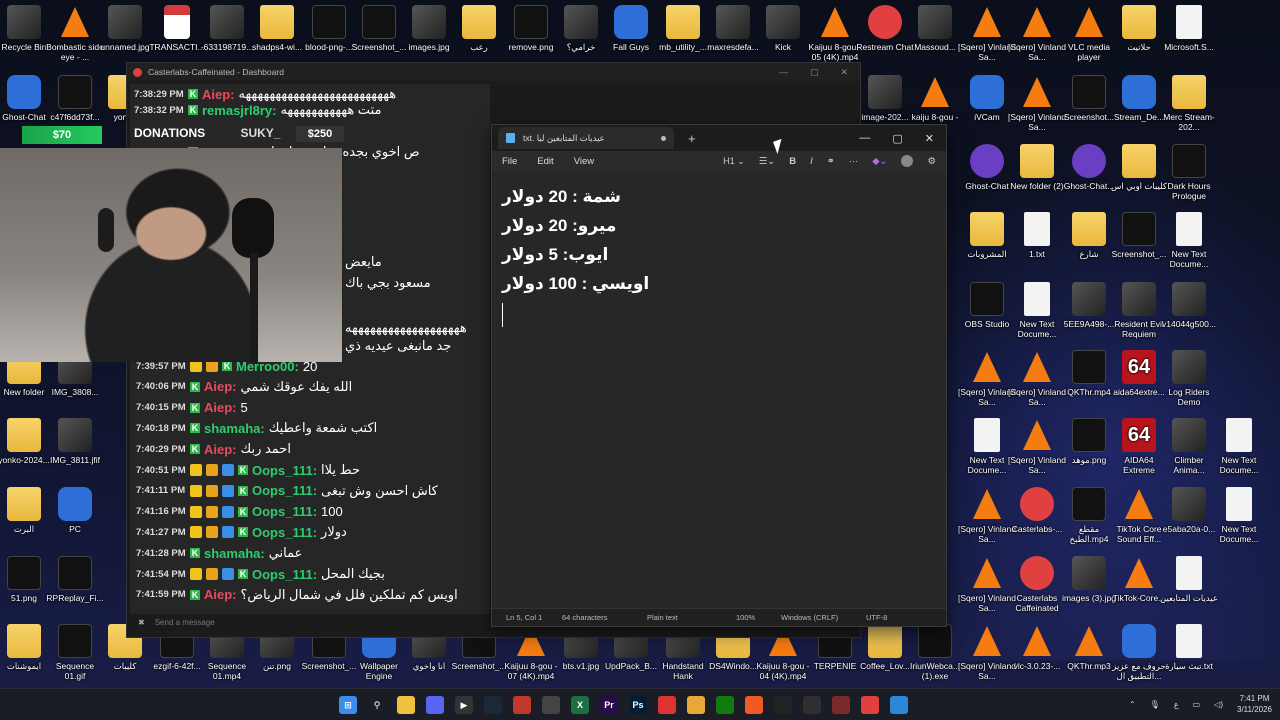  I want to click on link-icon: ⚭, so click(831, 161).